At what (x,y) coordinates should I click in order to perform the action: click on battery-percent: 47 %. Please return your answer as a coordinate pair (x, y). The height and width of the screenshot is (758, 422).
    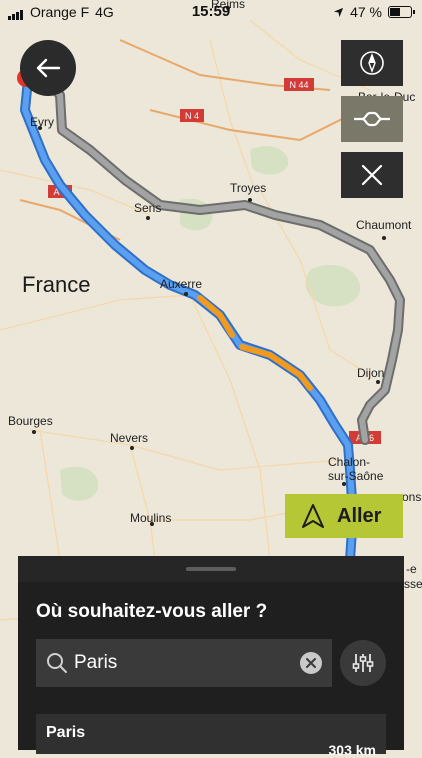
    Looking at the image, I should click on (366, 12).